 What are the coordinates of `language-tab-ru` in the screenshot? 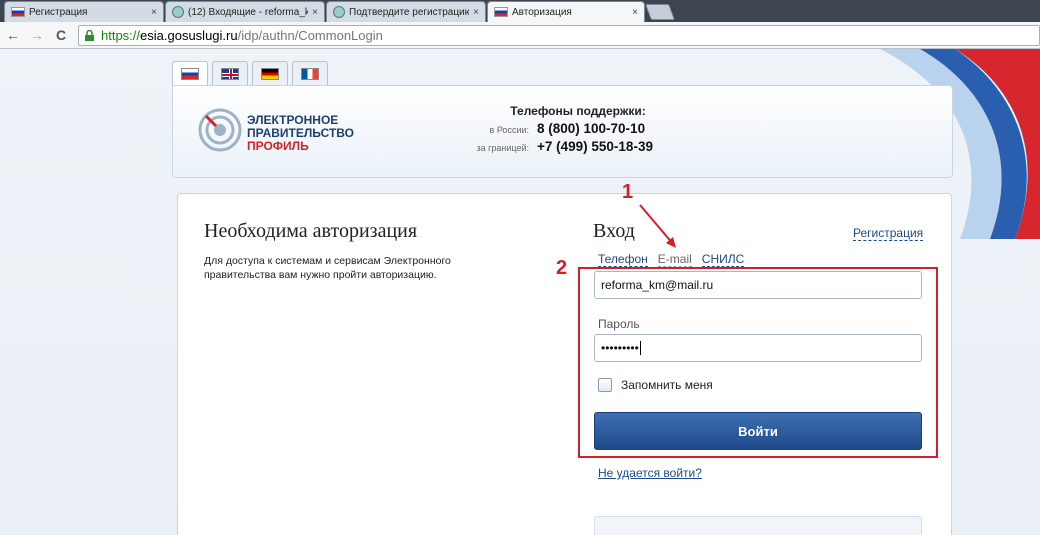 It's located at (190, 73).